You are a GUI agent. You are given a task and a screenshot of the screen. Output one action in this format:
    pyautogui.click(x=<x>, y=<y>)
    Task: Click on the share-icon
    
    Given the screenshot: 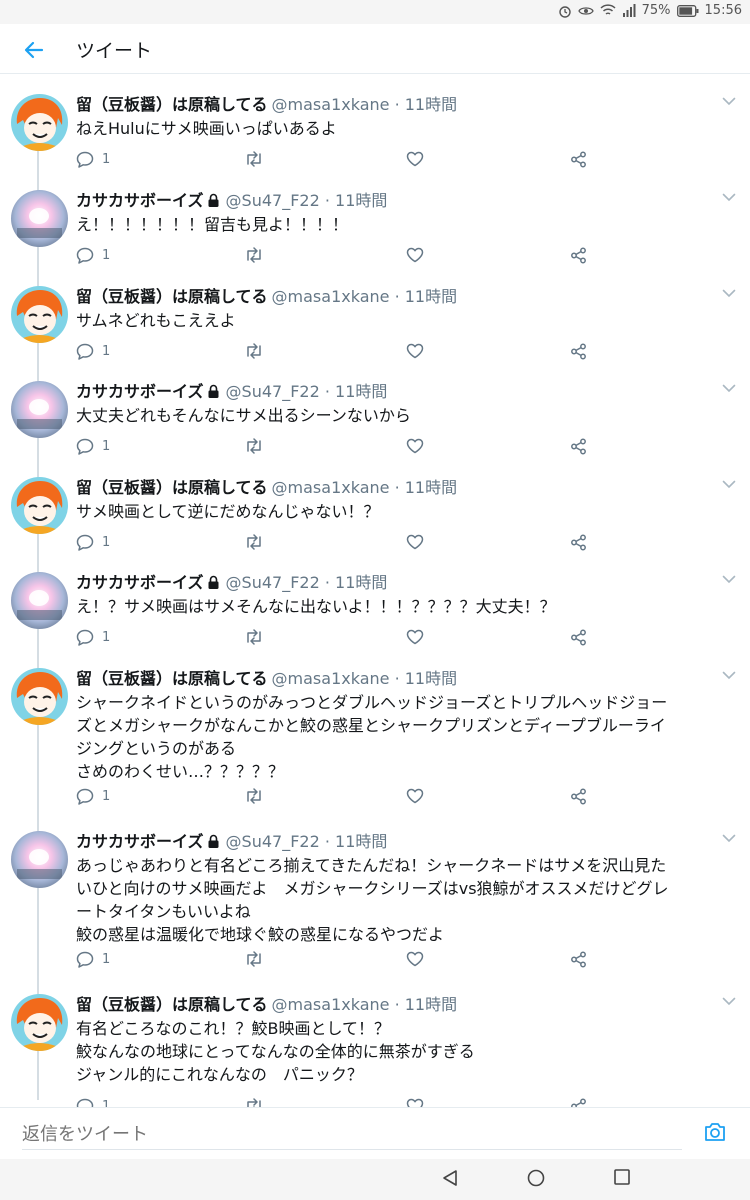 What is the action you would take?
    pyautogui.click(x=578, y=446)
    